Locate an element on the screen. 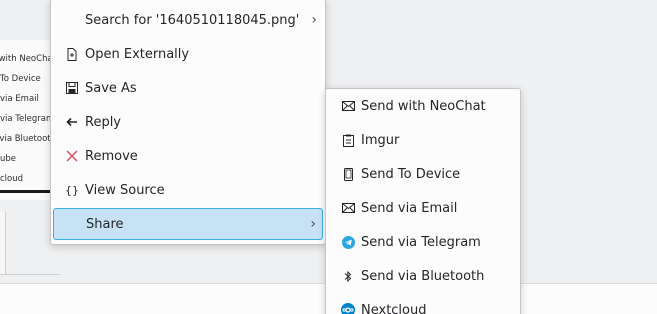  background-share-item: with NeoChat is located at coordinates (28, 59).